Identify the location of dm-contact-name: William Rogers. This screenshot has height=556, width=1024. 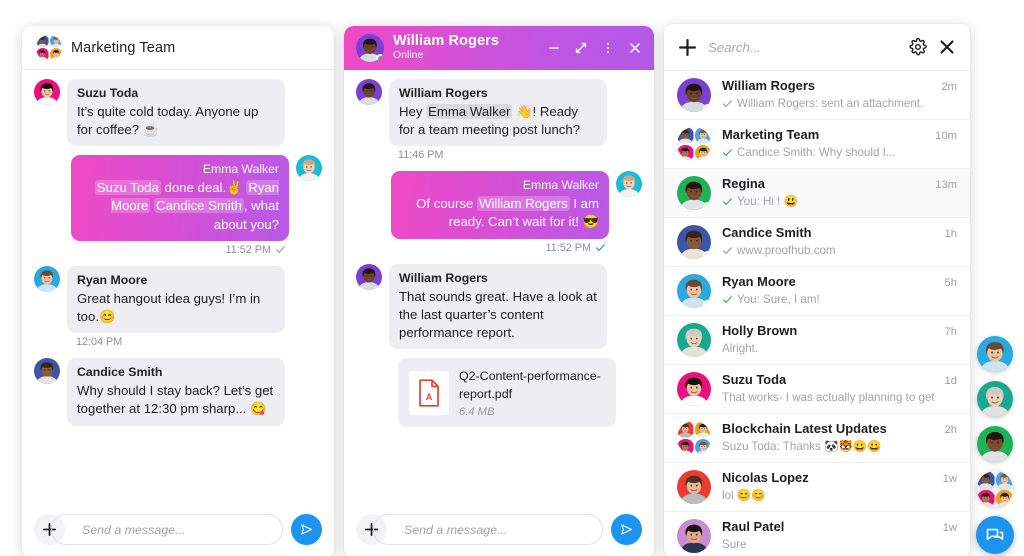
(446, 40).